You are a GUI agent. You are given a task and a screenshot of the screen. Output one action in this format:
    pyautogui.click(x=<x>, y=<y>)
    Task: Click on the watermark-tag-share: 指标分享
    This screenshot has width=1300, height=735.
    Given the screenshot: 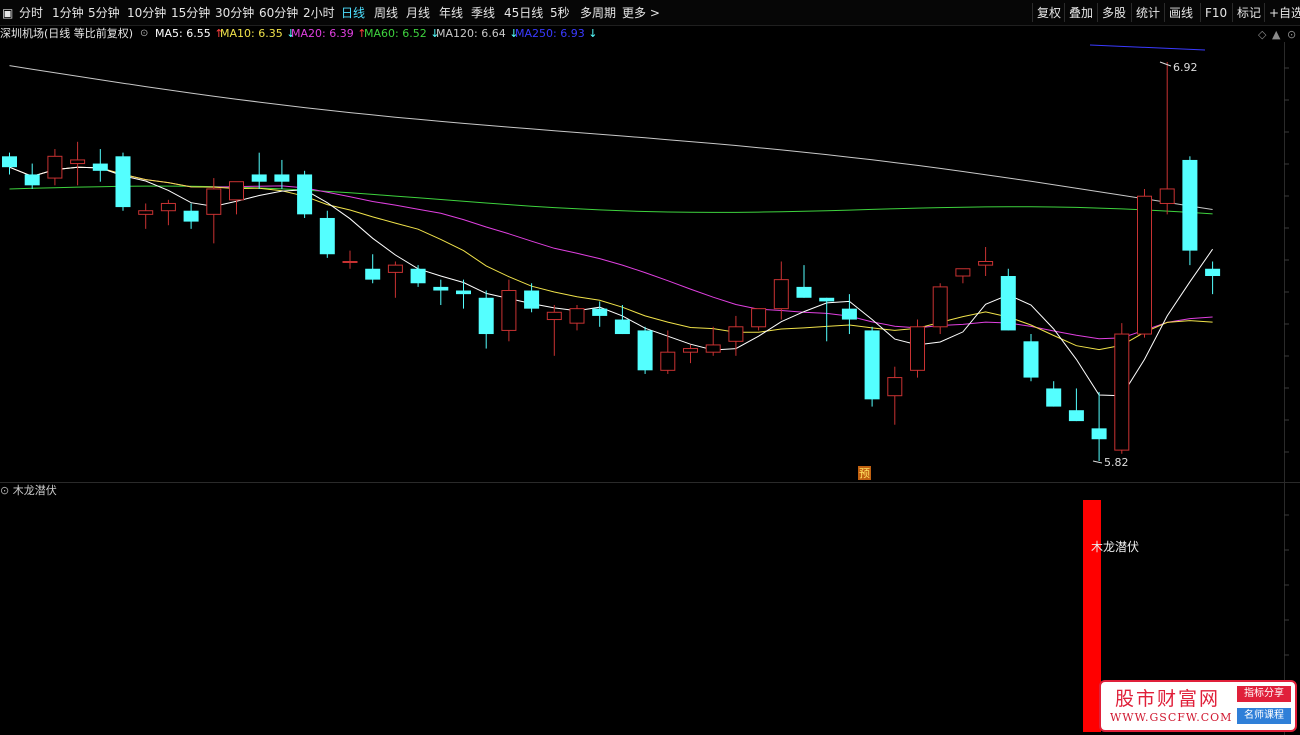 What is the action you would take?
    pyautogui.click(x=1264, y=694)
    